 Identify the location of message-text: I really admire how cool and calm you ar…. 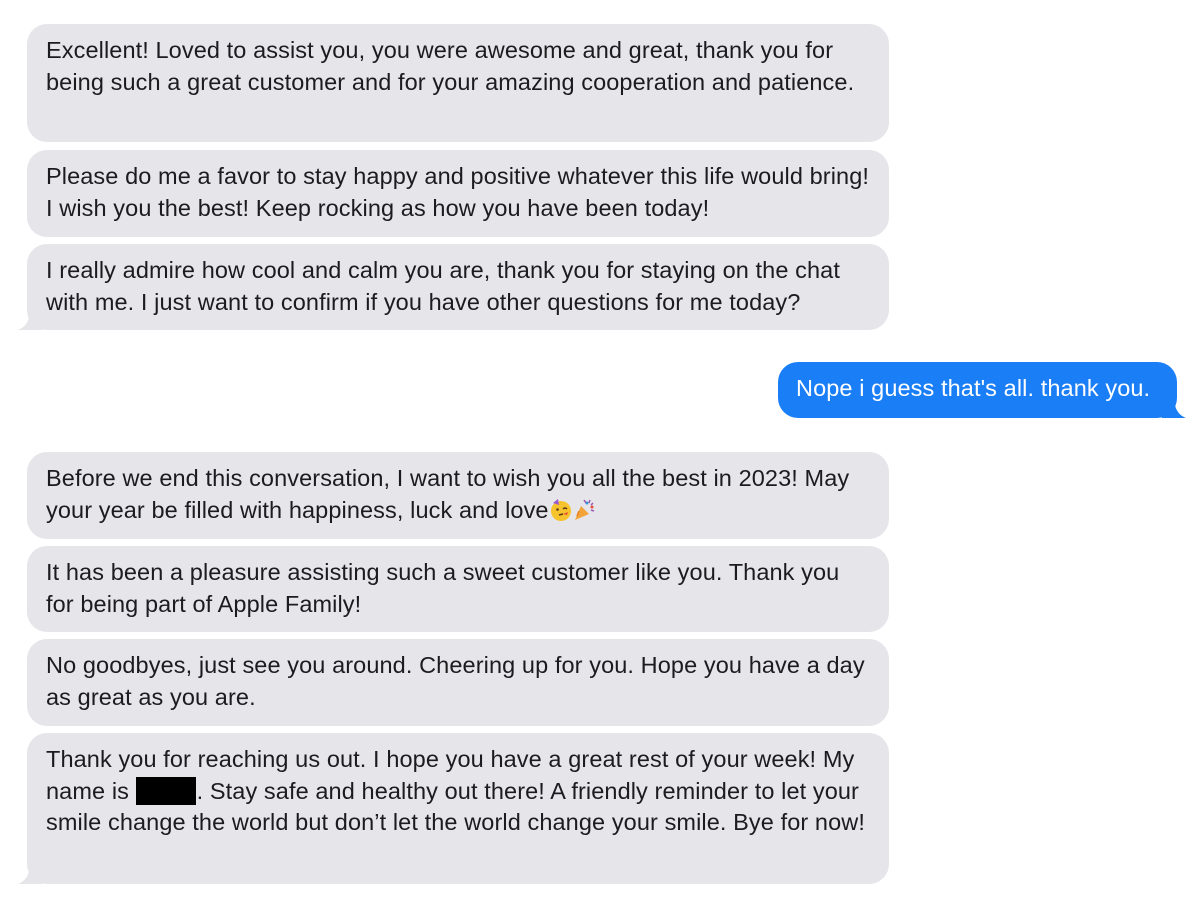
(443, 286).